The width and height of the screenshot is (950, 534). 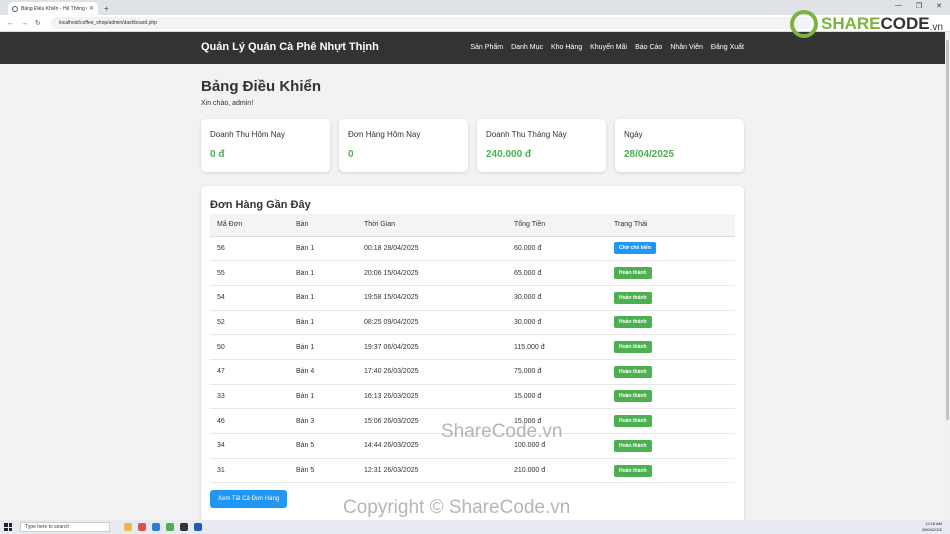 I want to click on logo-text-share: SHARE, so click(x=851, y=23).